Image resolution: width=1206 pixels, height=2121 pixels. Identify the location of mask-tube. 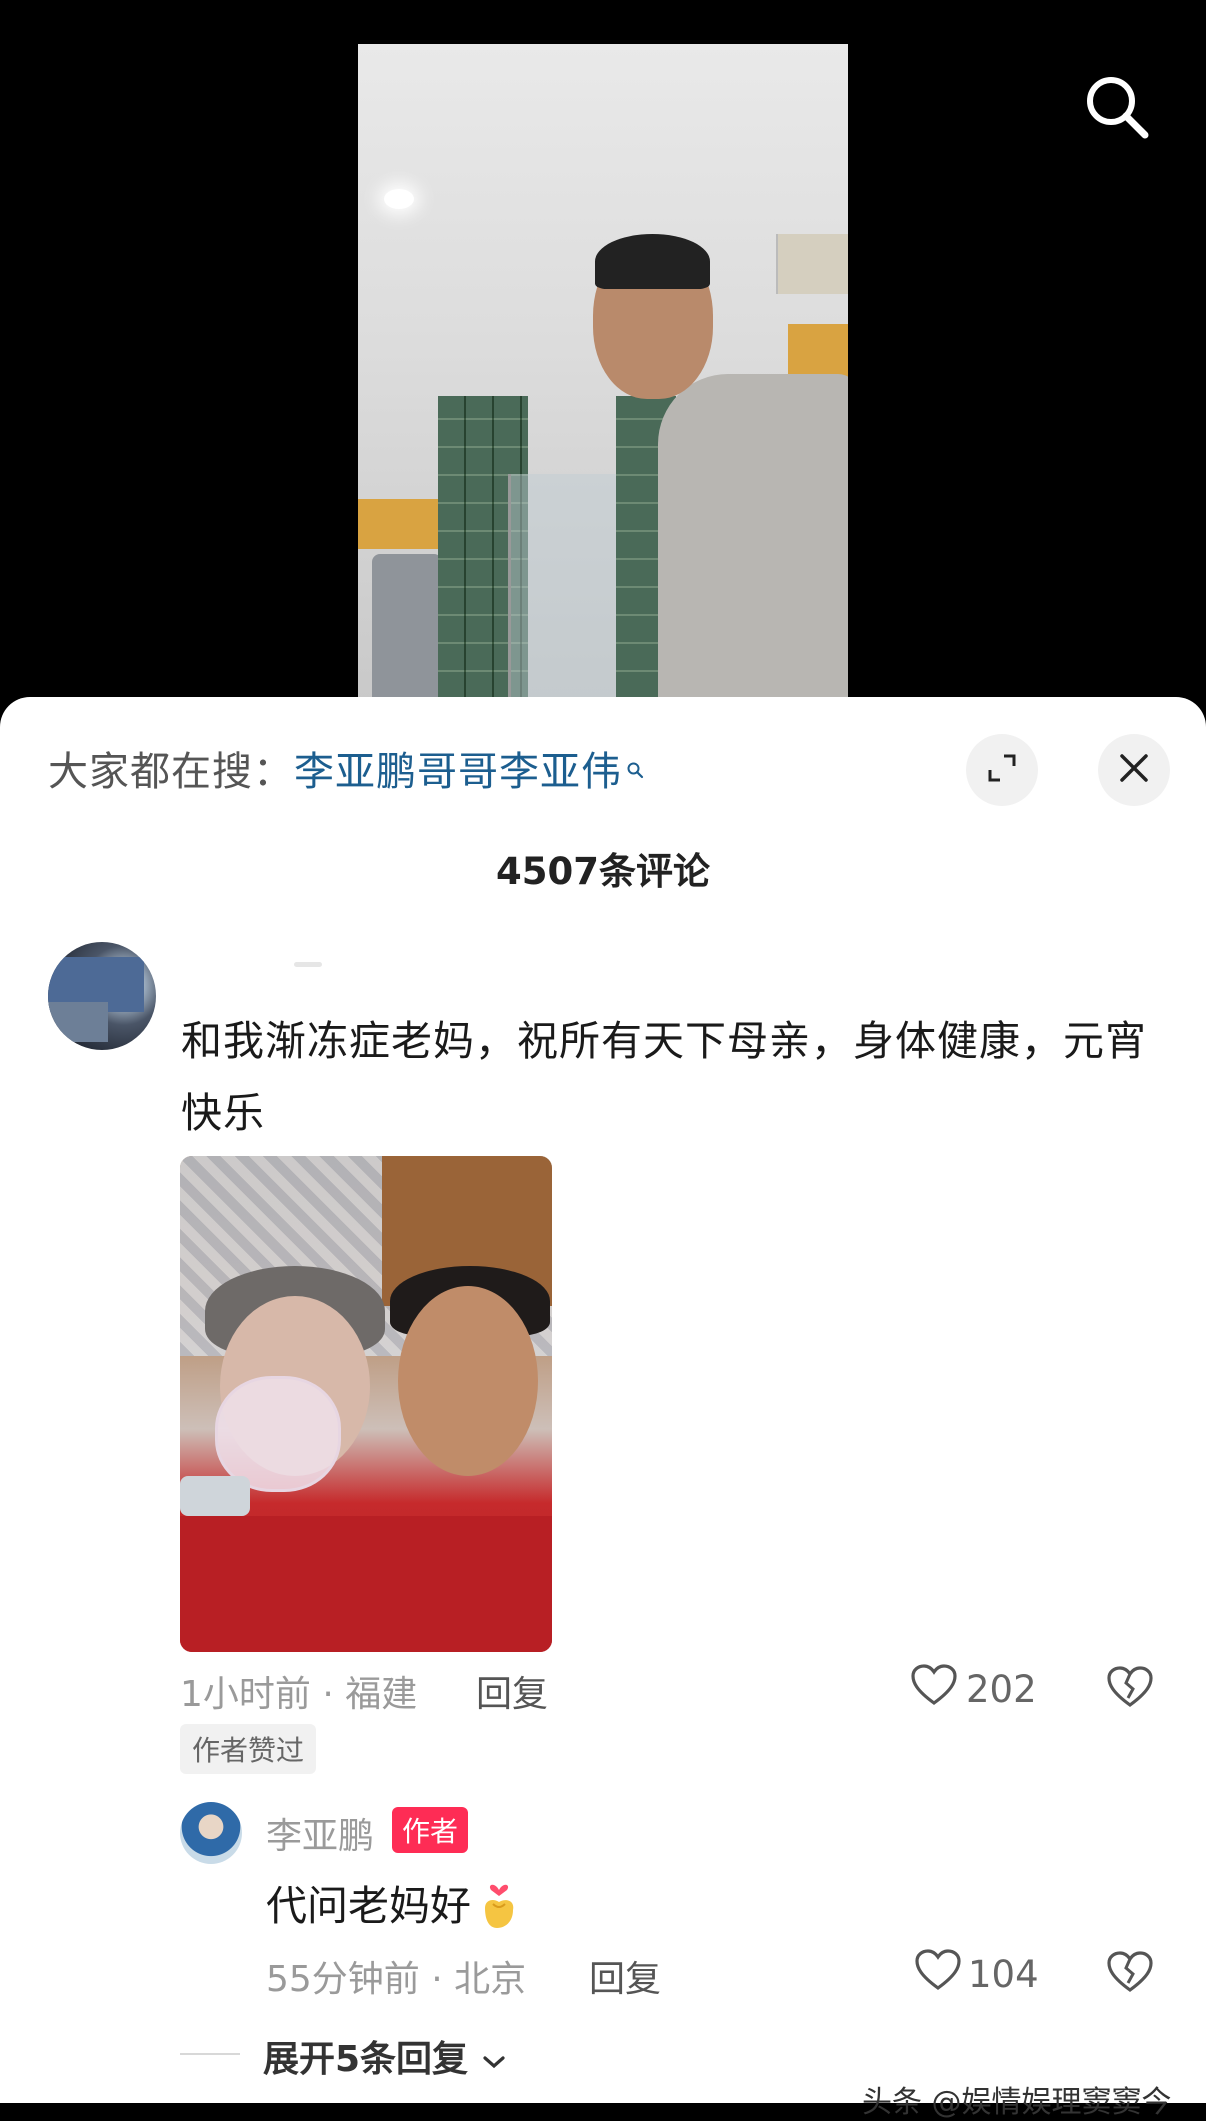
(215, 1496).